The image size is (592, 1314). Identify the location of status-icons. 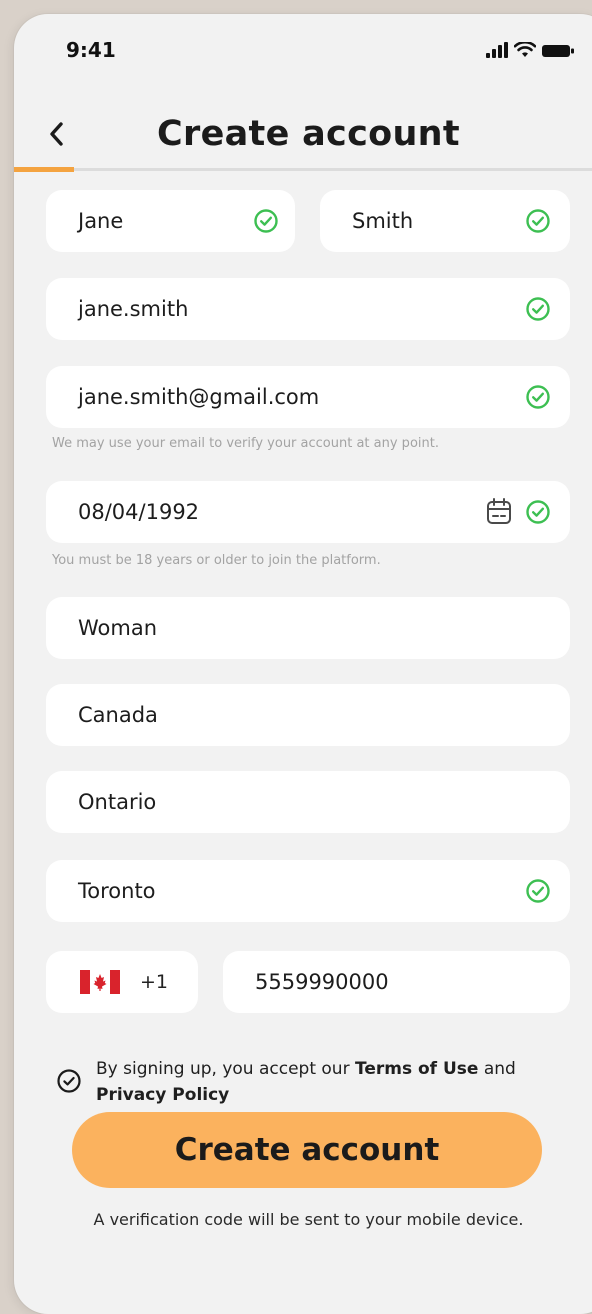
(530, 50).